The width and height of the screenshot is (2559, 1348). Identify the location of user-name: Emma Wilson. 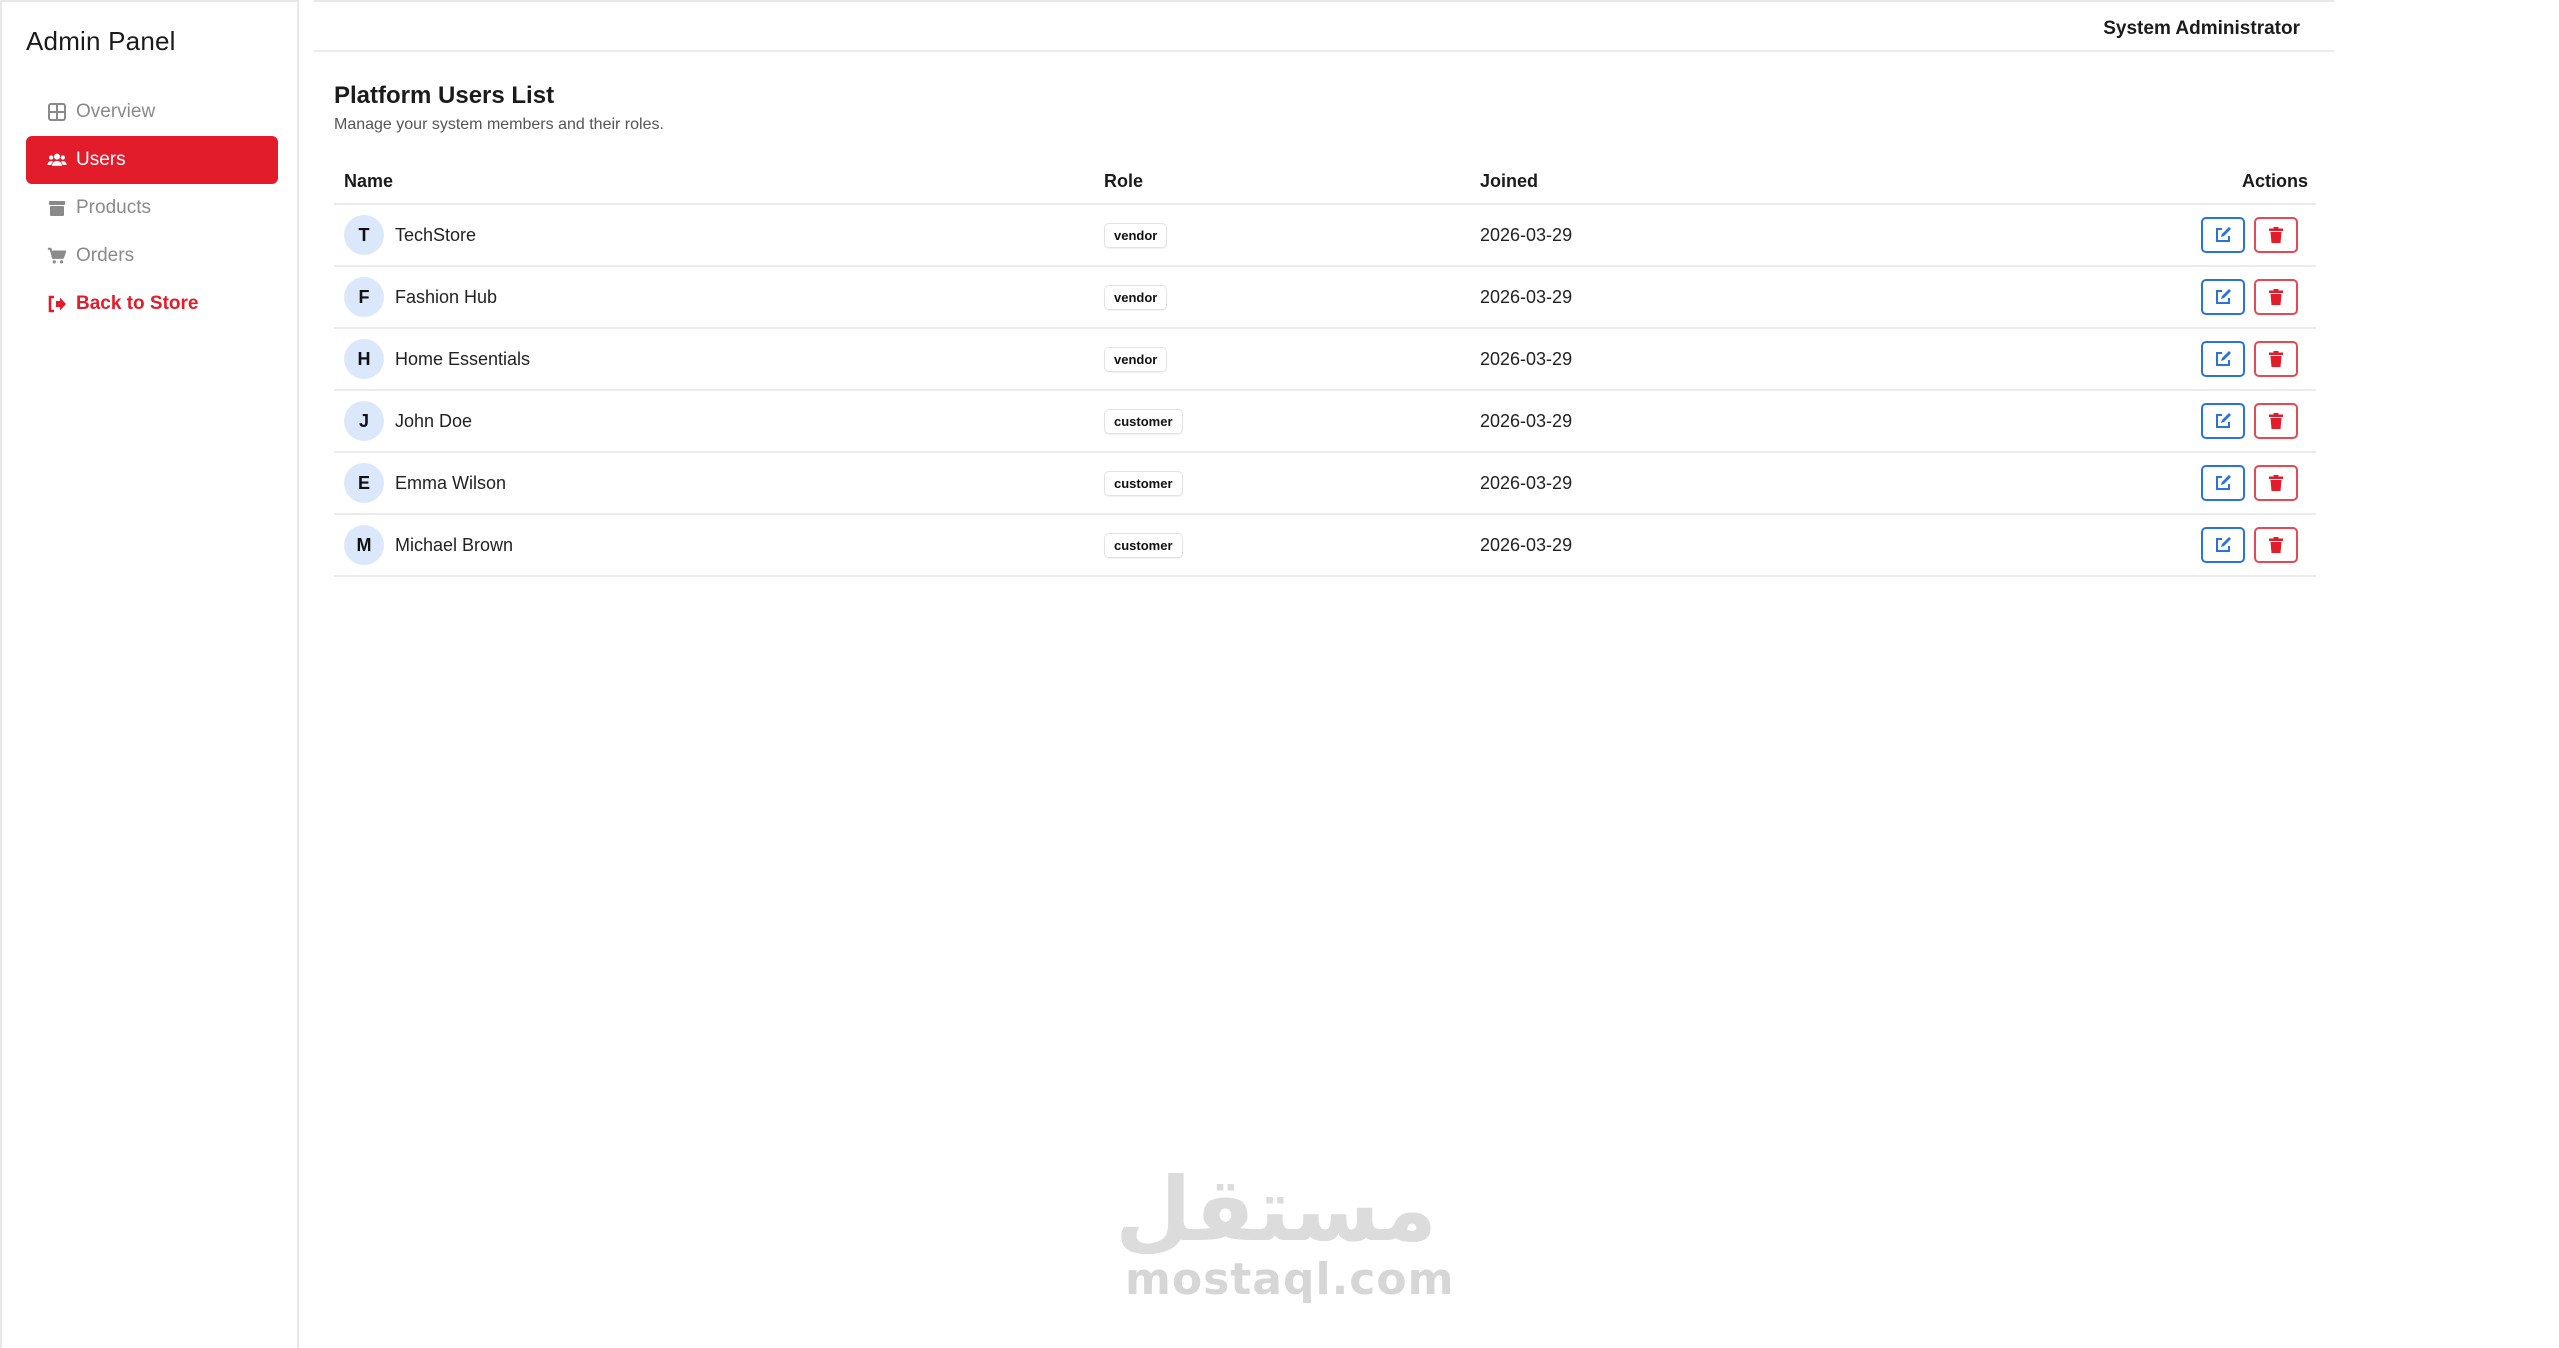
(451, 482).